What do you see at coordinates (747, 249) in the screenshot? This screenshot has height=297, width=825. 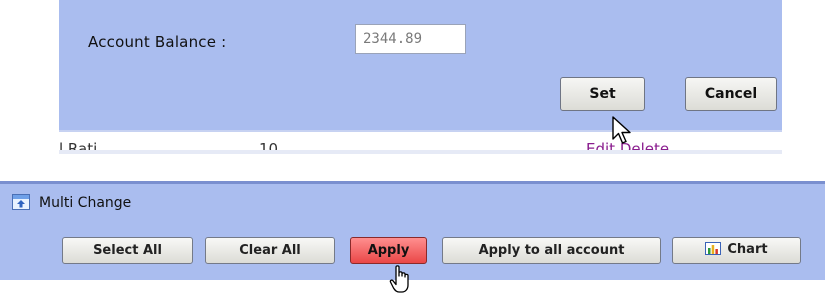 I see `chart-button-label: Chart` at bounding box center [747, 249].